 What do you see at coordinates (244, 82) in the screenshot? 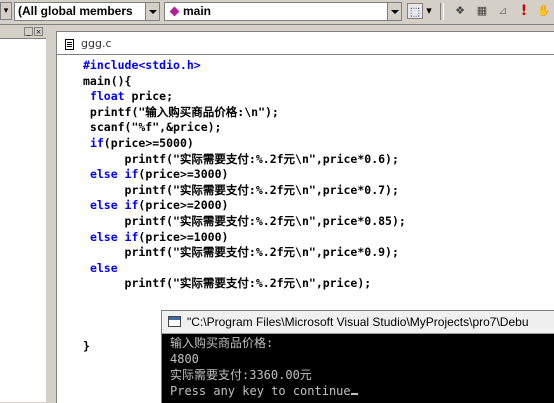
I see `code-line: main(){` at bounding box center [244, 82].